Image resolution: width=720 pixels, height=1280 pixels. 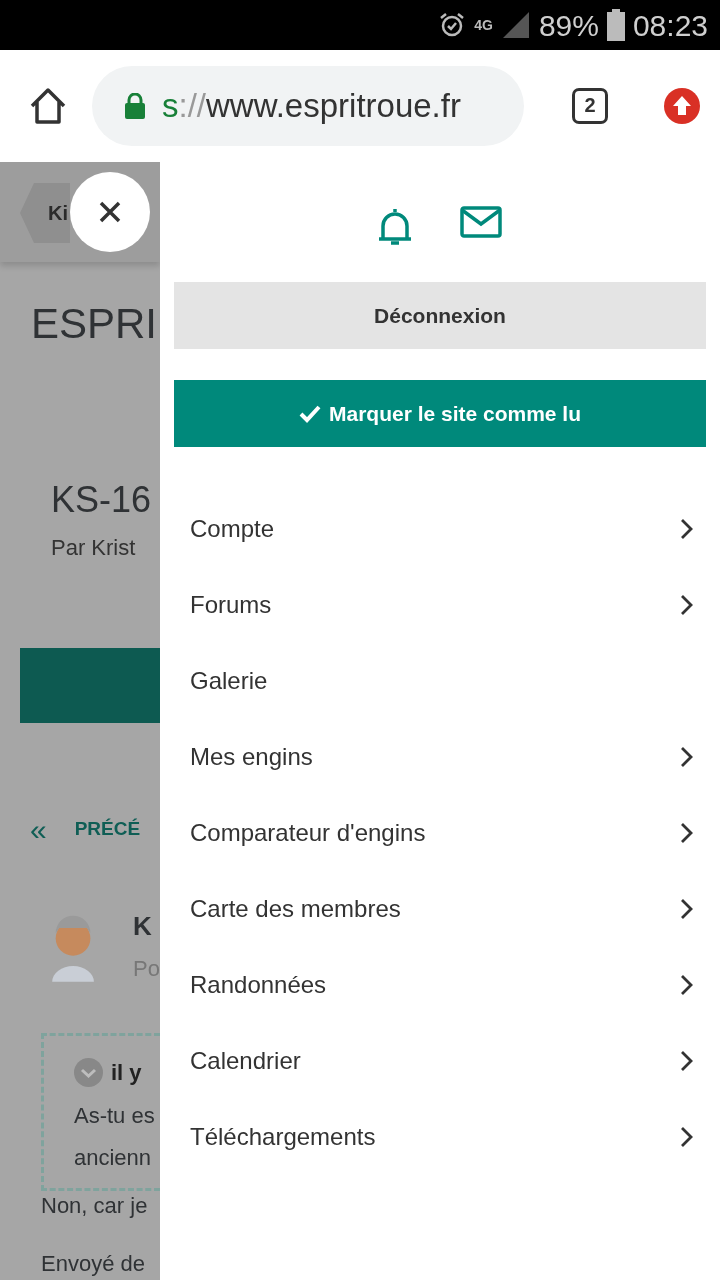 I want to click on breadcrumb-link: Ki, so click(x=45, y=213).